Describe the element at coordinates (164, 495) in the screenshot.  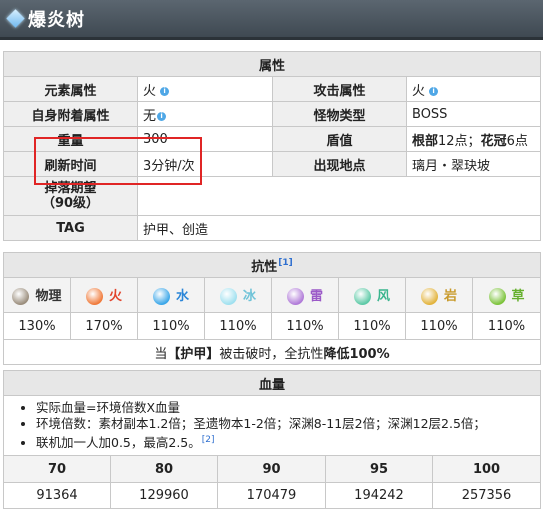
I see `hp-value-cell: 129960` at that location.